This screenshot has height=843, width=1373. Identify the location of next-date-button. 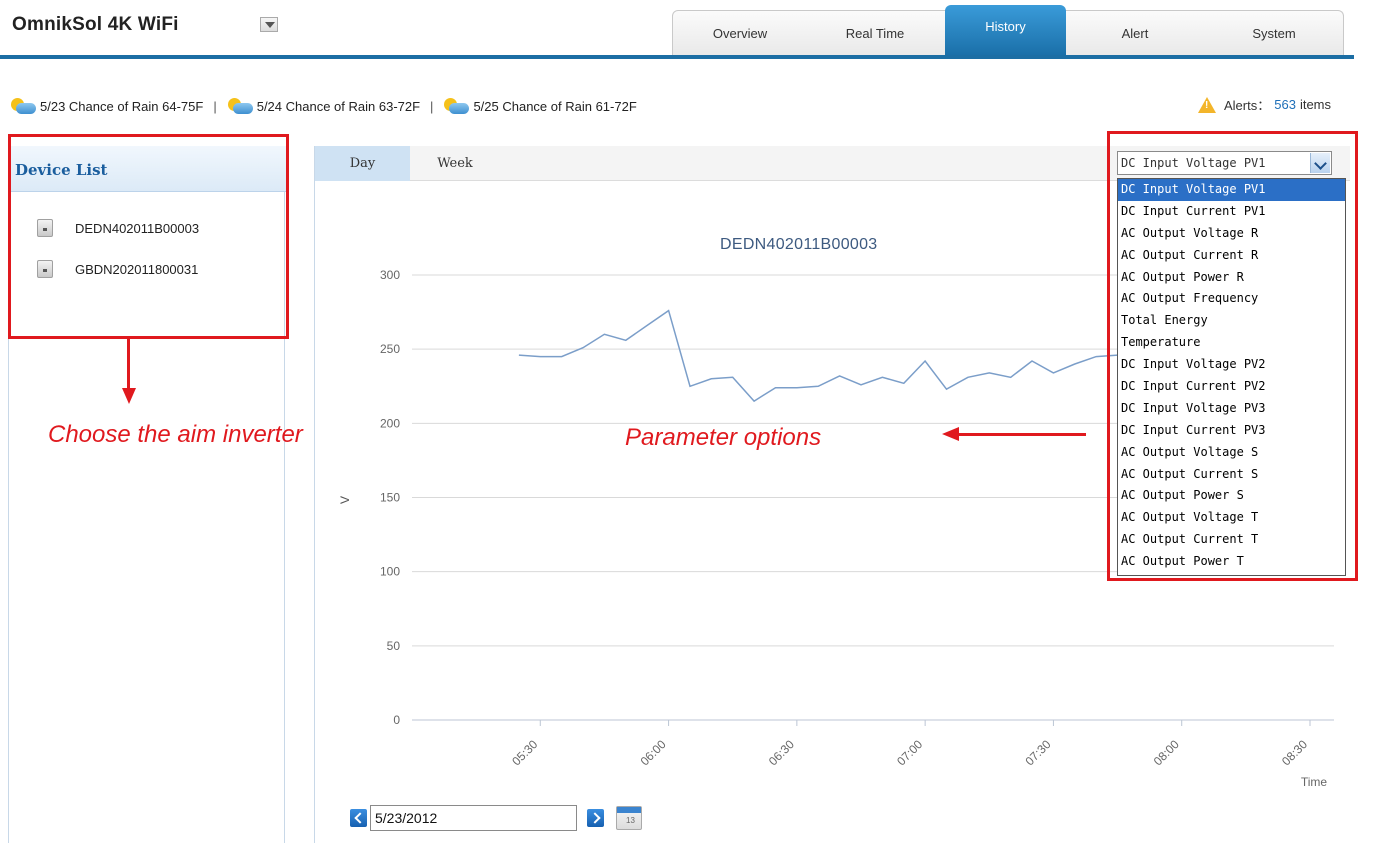
(595, 818).